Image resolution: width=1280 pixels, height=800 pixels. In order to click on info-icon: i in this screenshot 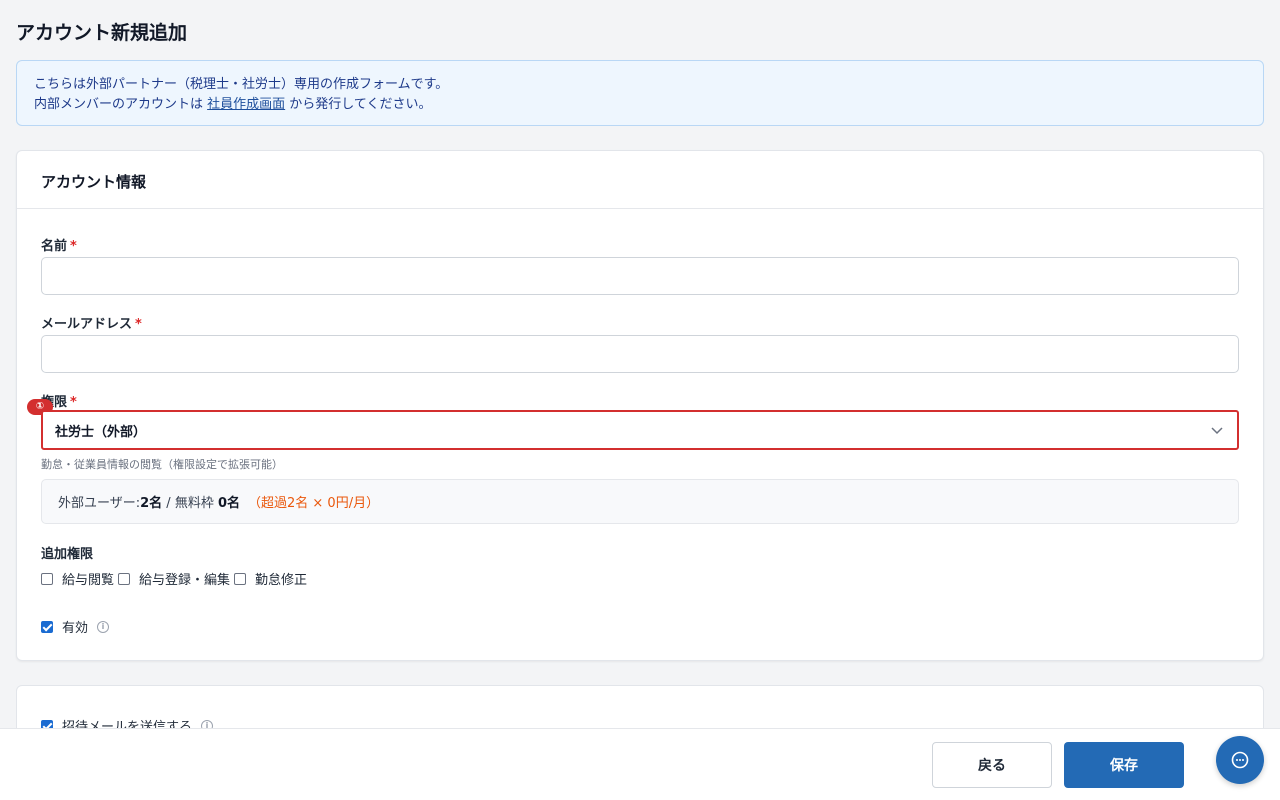, I will do `click(103, 626)`.